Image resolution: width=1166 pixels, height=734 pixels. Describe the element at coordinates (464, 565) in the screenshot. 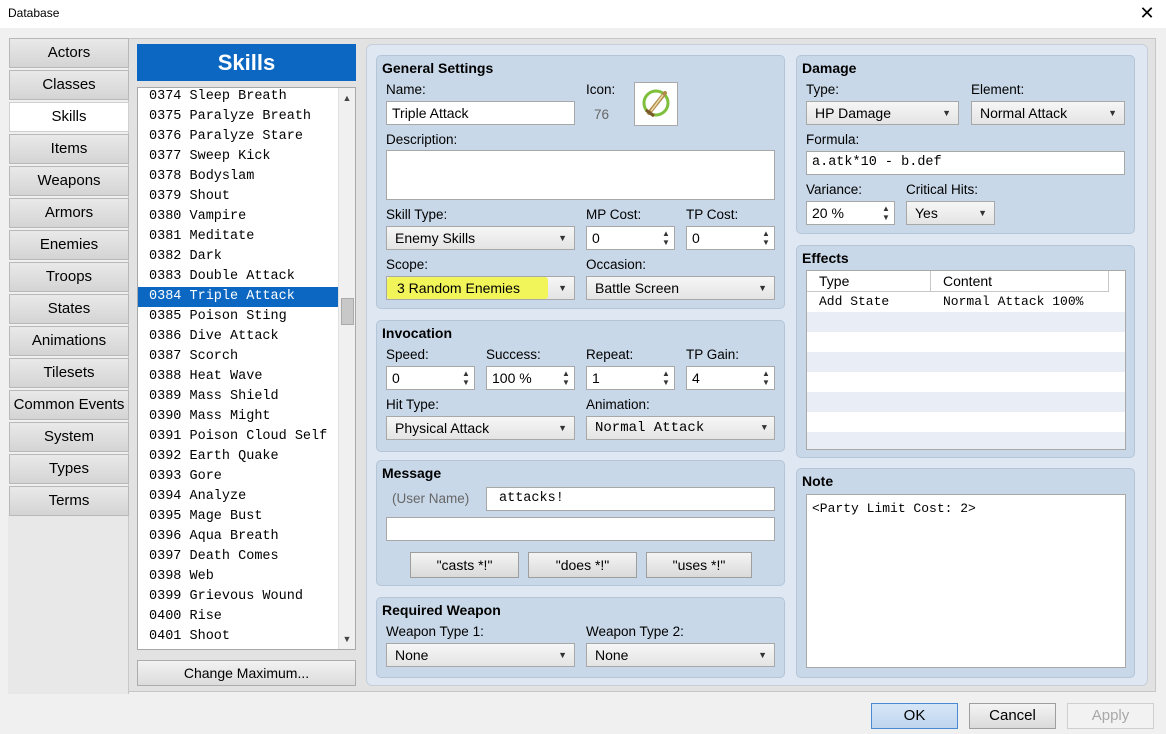

I see `casts-button: "casts *!"` at that location.